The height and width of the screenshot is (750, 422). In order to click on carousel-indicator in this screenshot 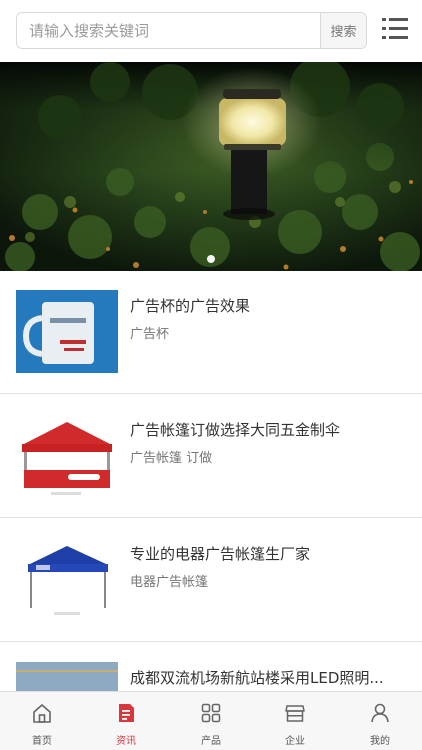, I will do `click(211, 255)`.